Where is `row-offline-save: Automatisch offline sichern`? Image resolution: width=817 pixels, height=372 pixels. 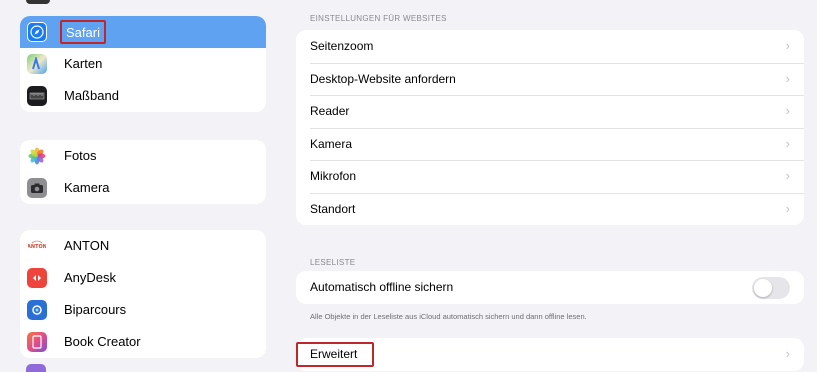
row-offline-save: Automatisch offline sichern is located at coordinates (550, 287).